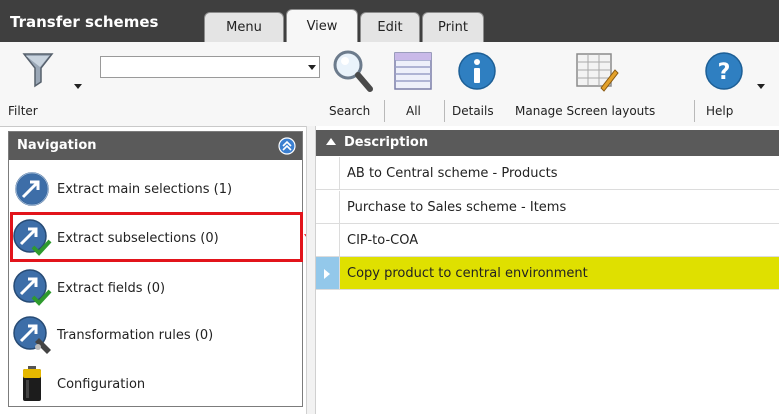  Describe the element at coordinates (473, 111) in the screenshot. I see `details-label: Details` at that location.